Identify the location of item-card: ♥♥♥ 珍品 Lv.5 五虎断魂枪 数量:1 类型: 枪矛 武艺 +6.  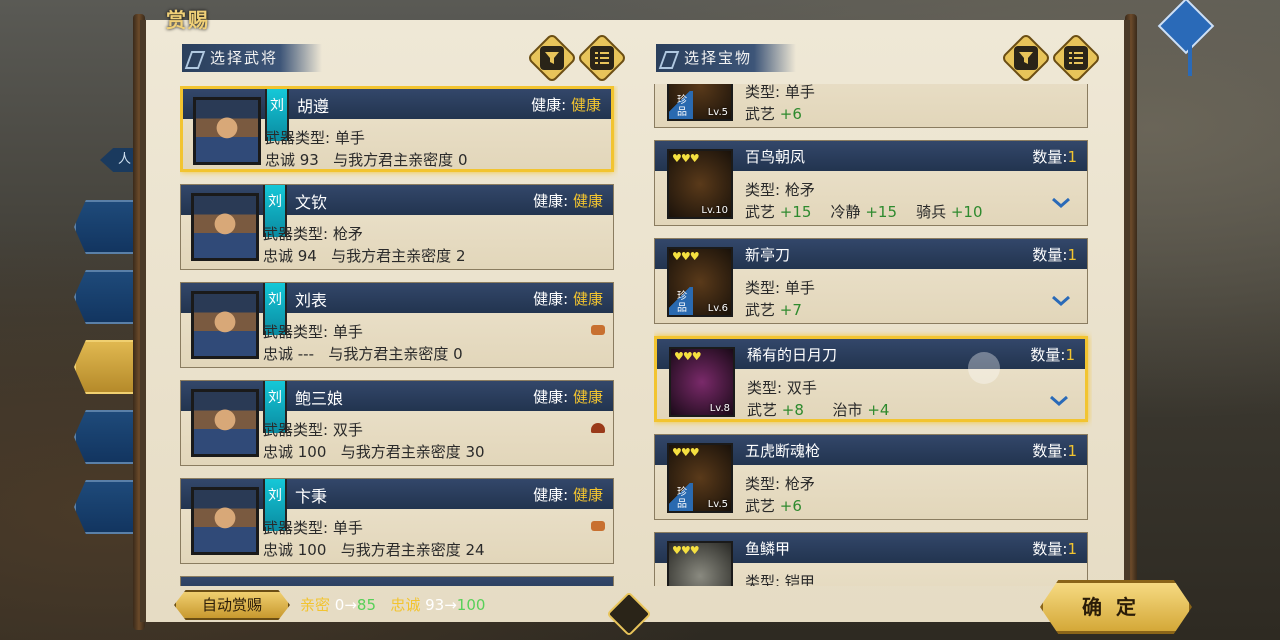
(871, 477).